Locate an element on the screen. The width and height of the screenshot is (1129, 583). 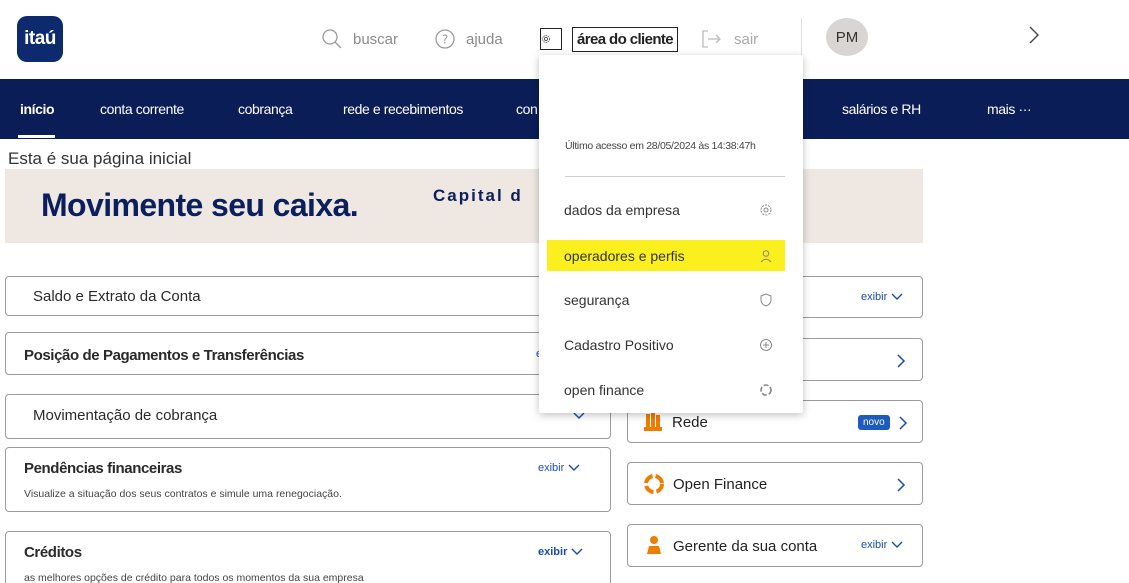
itau-logo: itaú is located at coordinates (40, 39).